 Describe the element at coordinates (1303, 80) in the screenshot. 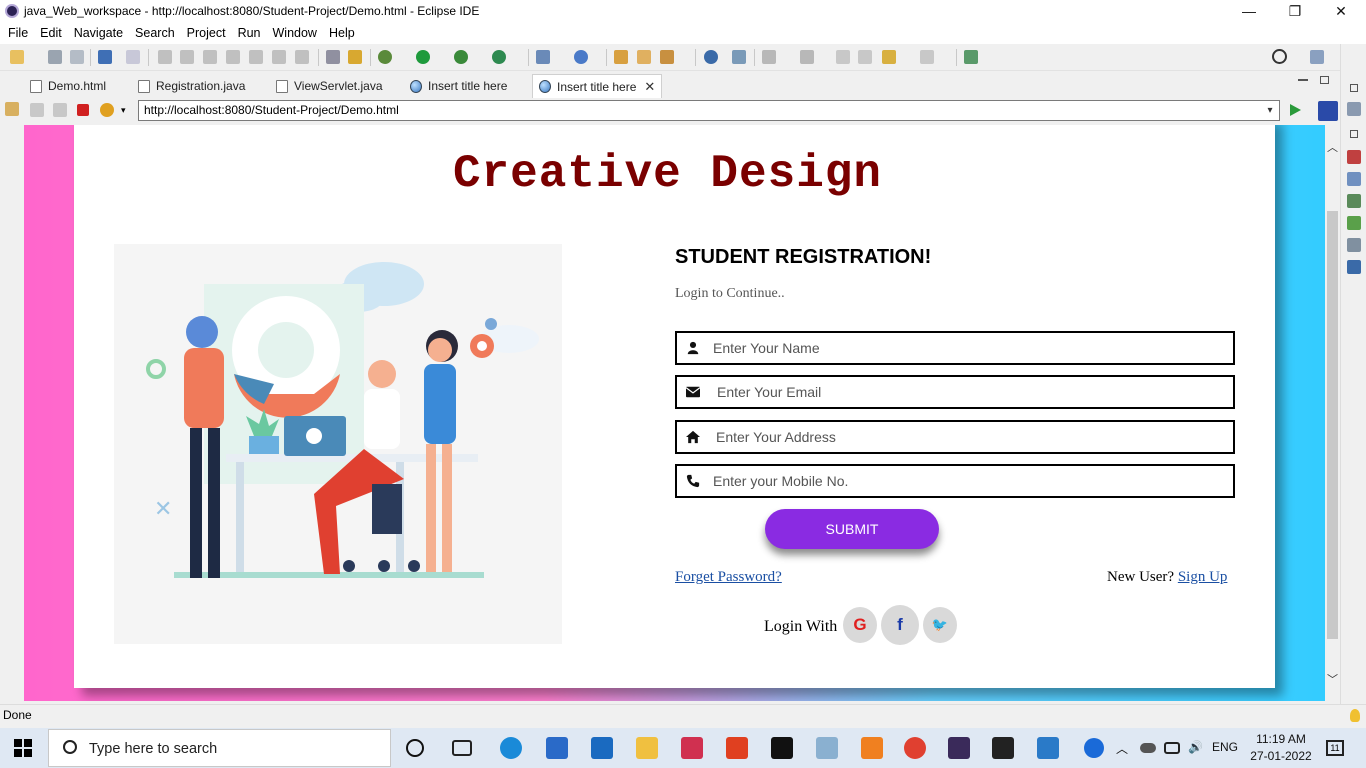

I see `minimize-view-icon` at that location.